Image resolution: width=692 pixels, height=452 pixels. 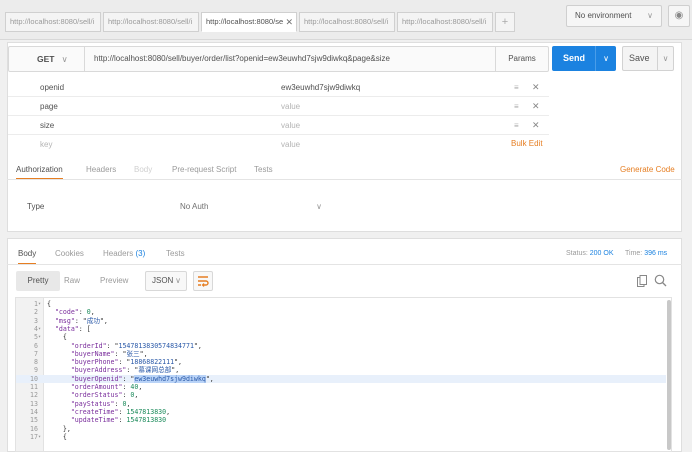 I want to click on environment-select: No environment ∨, so click(x=614, y=16).